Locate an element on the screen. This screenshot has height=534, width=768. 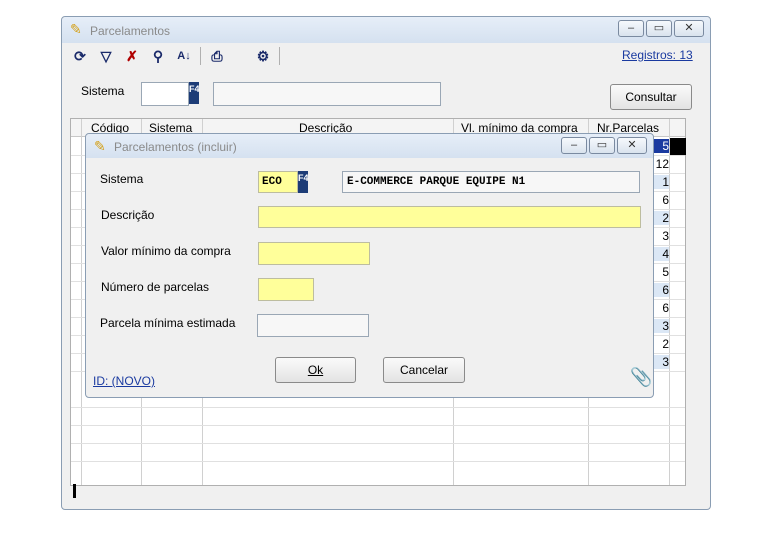
dialog-minimize-button: – is located at coordinates (574, 145).